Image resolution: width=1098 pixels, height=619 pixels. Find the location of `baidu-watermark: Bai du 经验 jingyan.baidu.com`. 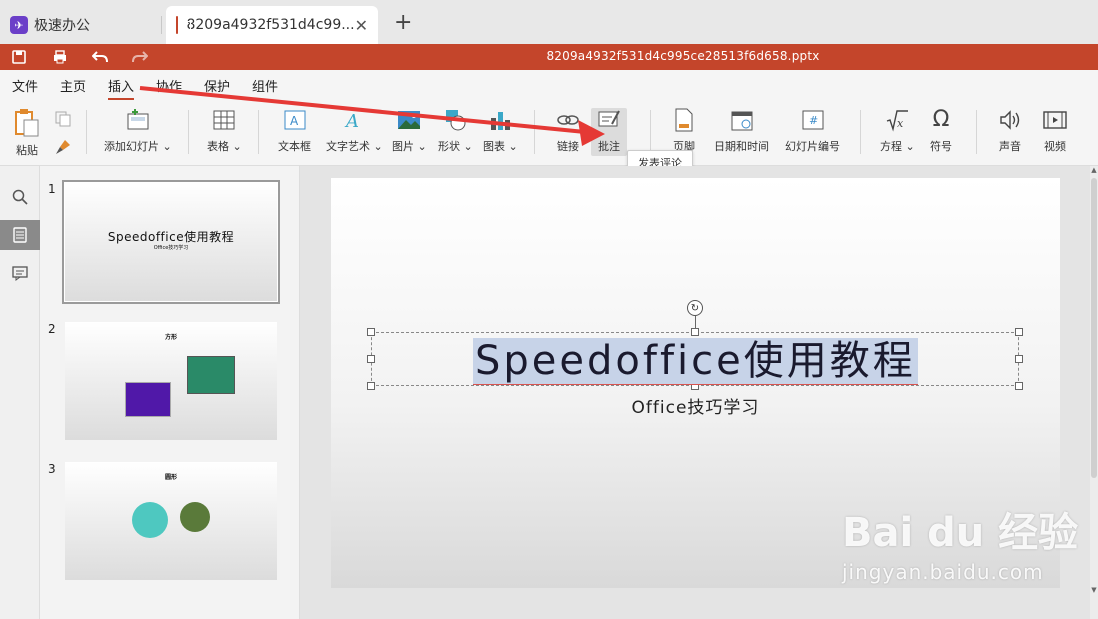

baidu-watermark: Bai du 经验 jingyan.baidu.com is located at coordinates (960, 542).